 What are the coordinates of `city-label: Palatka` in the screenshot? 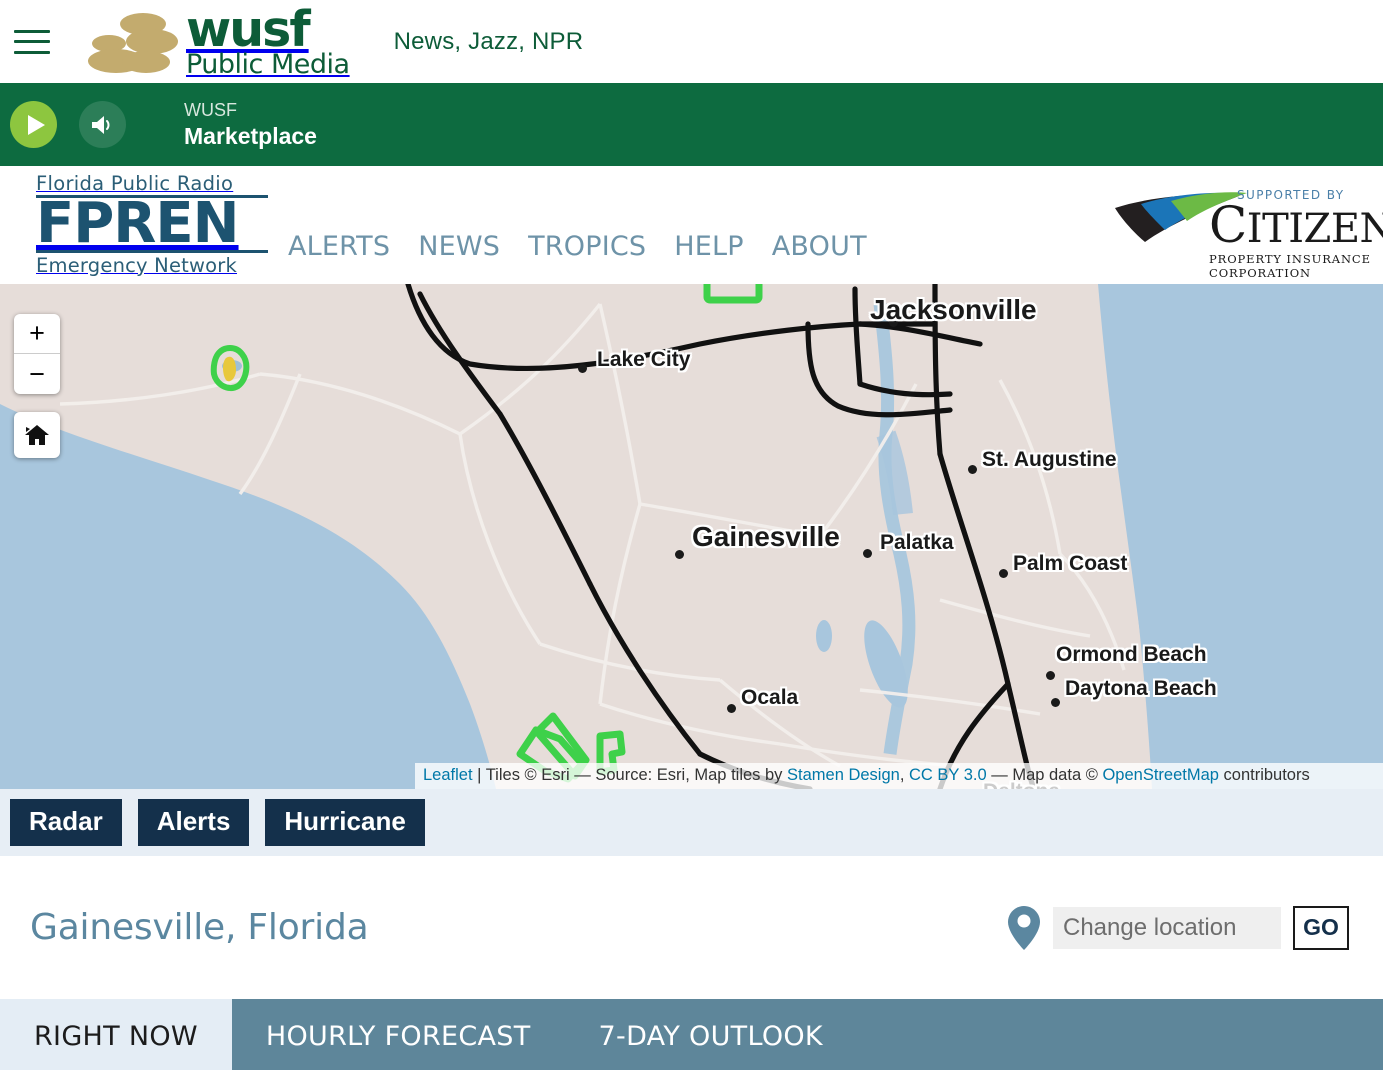 It's located at (917, 542).